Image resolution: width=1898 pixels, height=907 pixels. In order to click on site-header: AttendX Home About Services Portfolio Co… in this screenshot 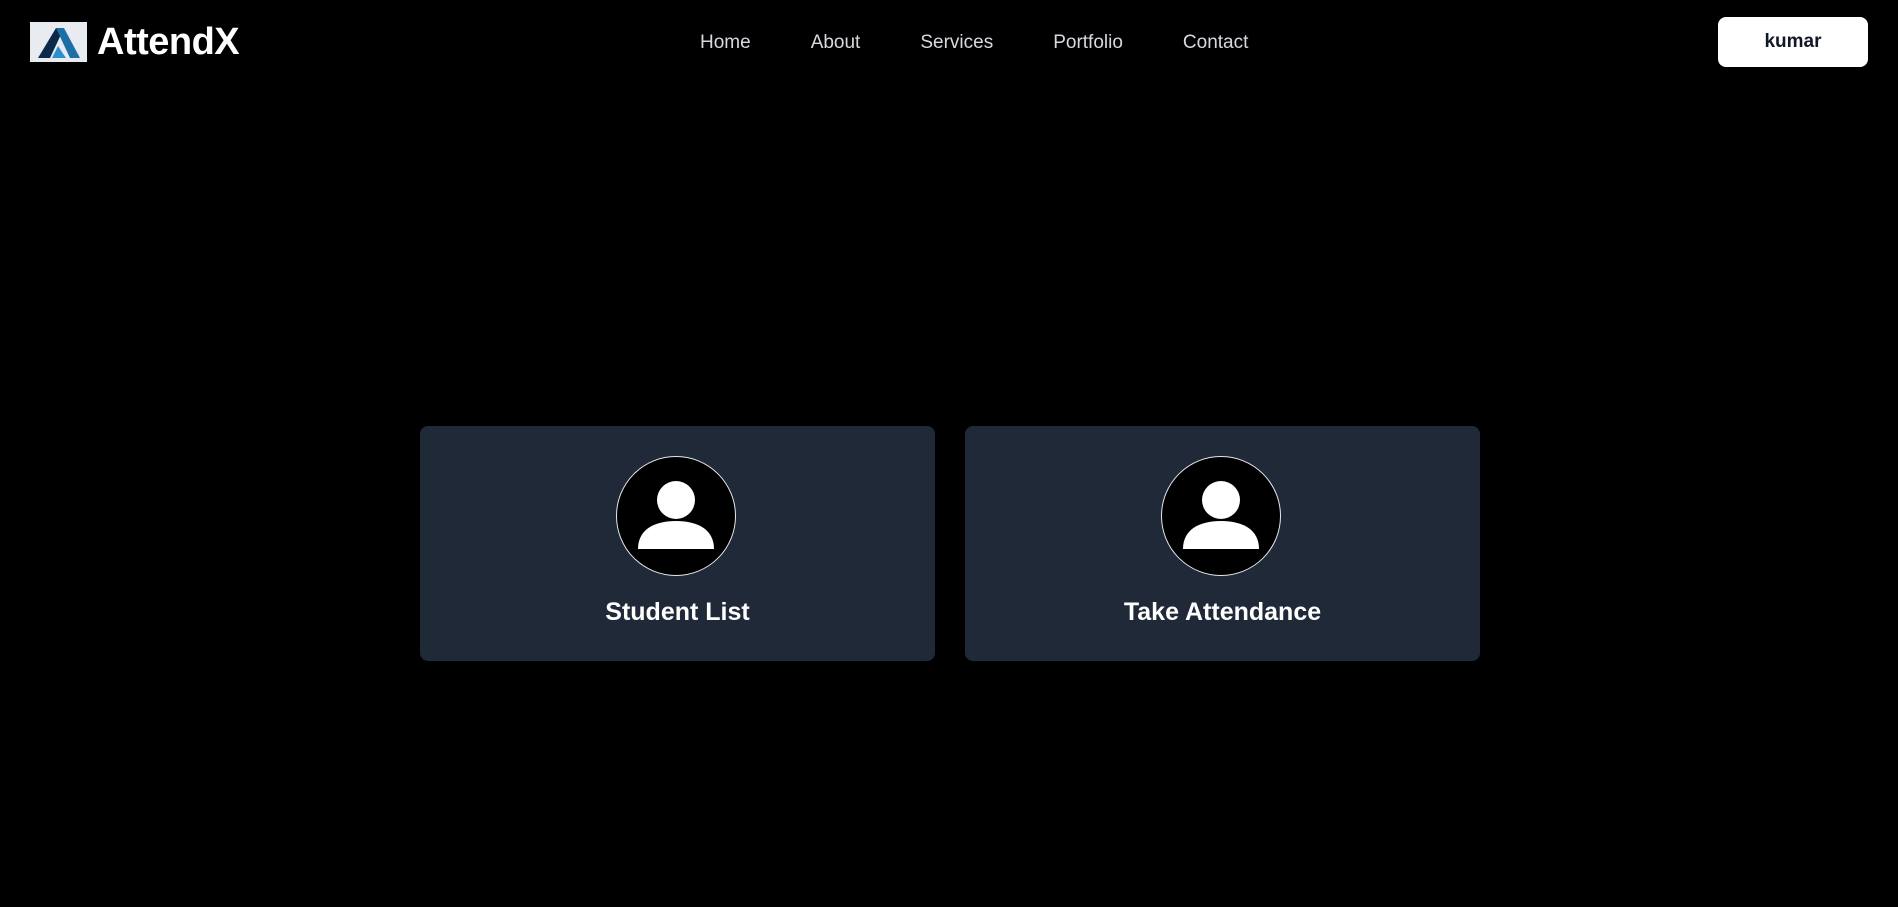, I will do `click(949, 43)`.